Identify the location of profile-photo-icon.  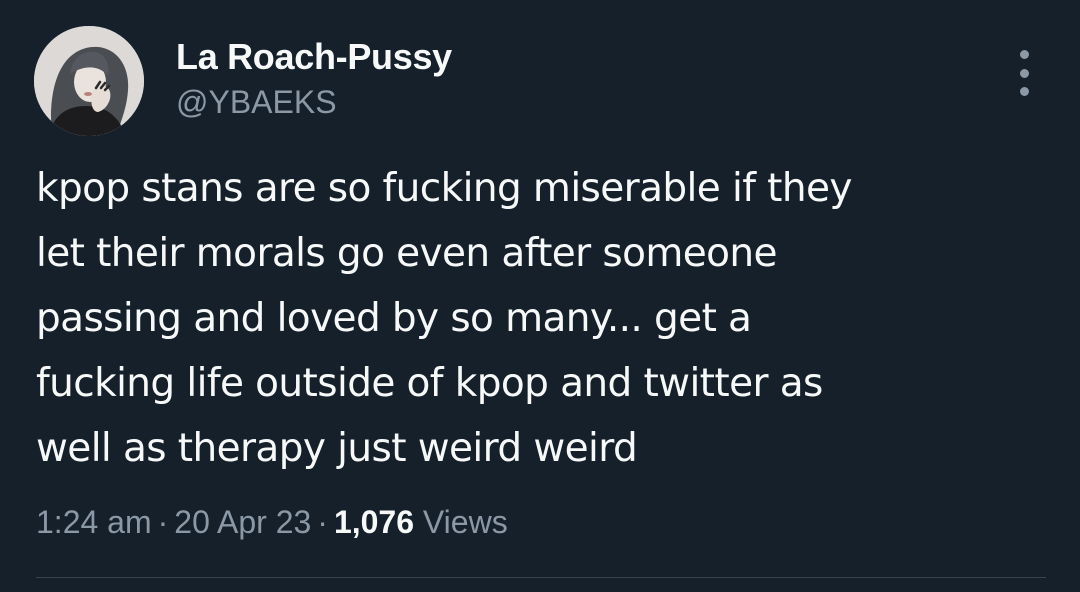
(89, 81).